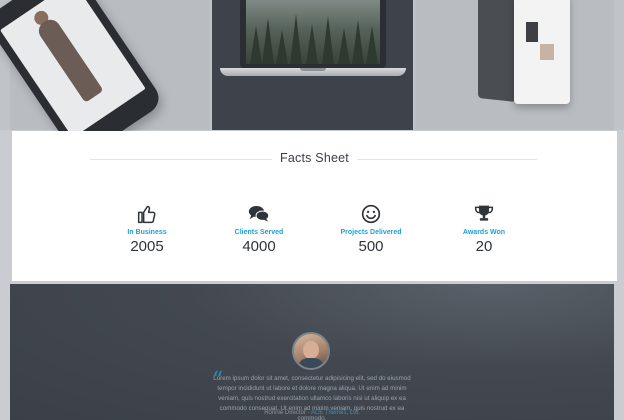  Describe the element at coordinates (147, 232) in the screenshot. I see `fact-label: In Business` at that location.